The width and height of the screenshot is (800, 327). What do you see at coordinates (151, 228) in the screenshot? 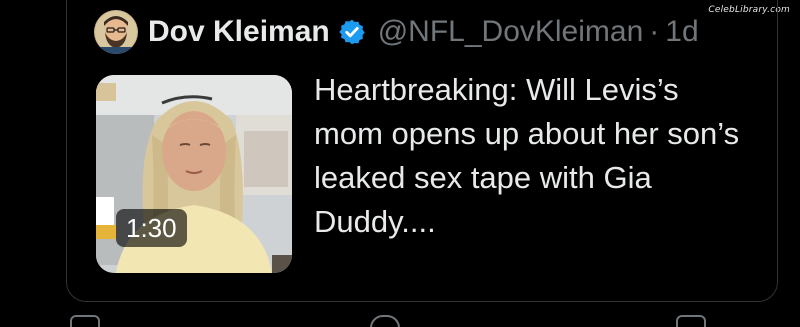
I see `video-duration-badge: 1:30` at bounding box center [151, 228].